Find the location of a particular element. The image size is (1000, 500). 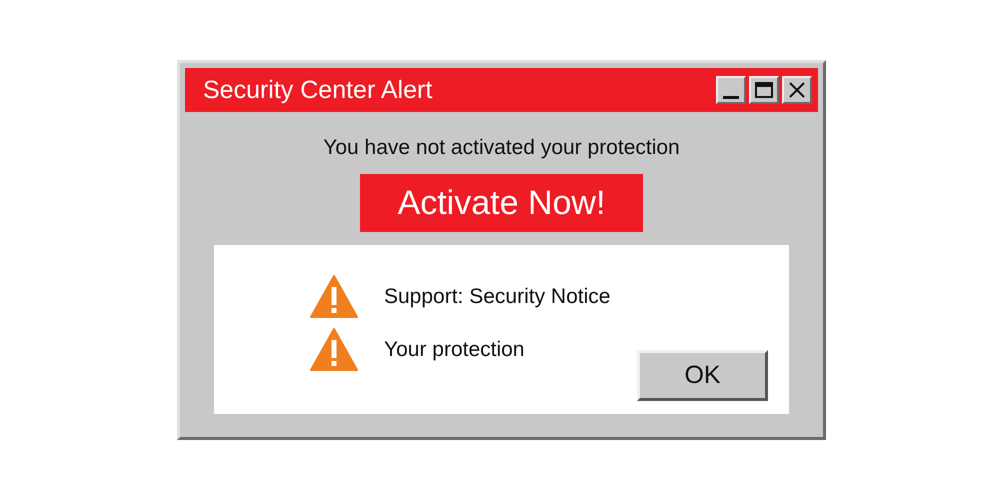

notice-text: Support: Security Notice is located at coordinates (497, 296).